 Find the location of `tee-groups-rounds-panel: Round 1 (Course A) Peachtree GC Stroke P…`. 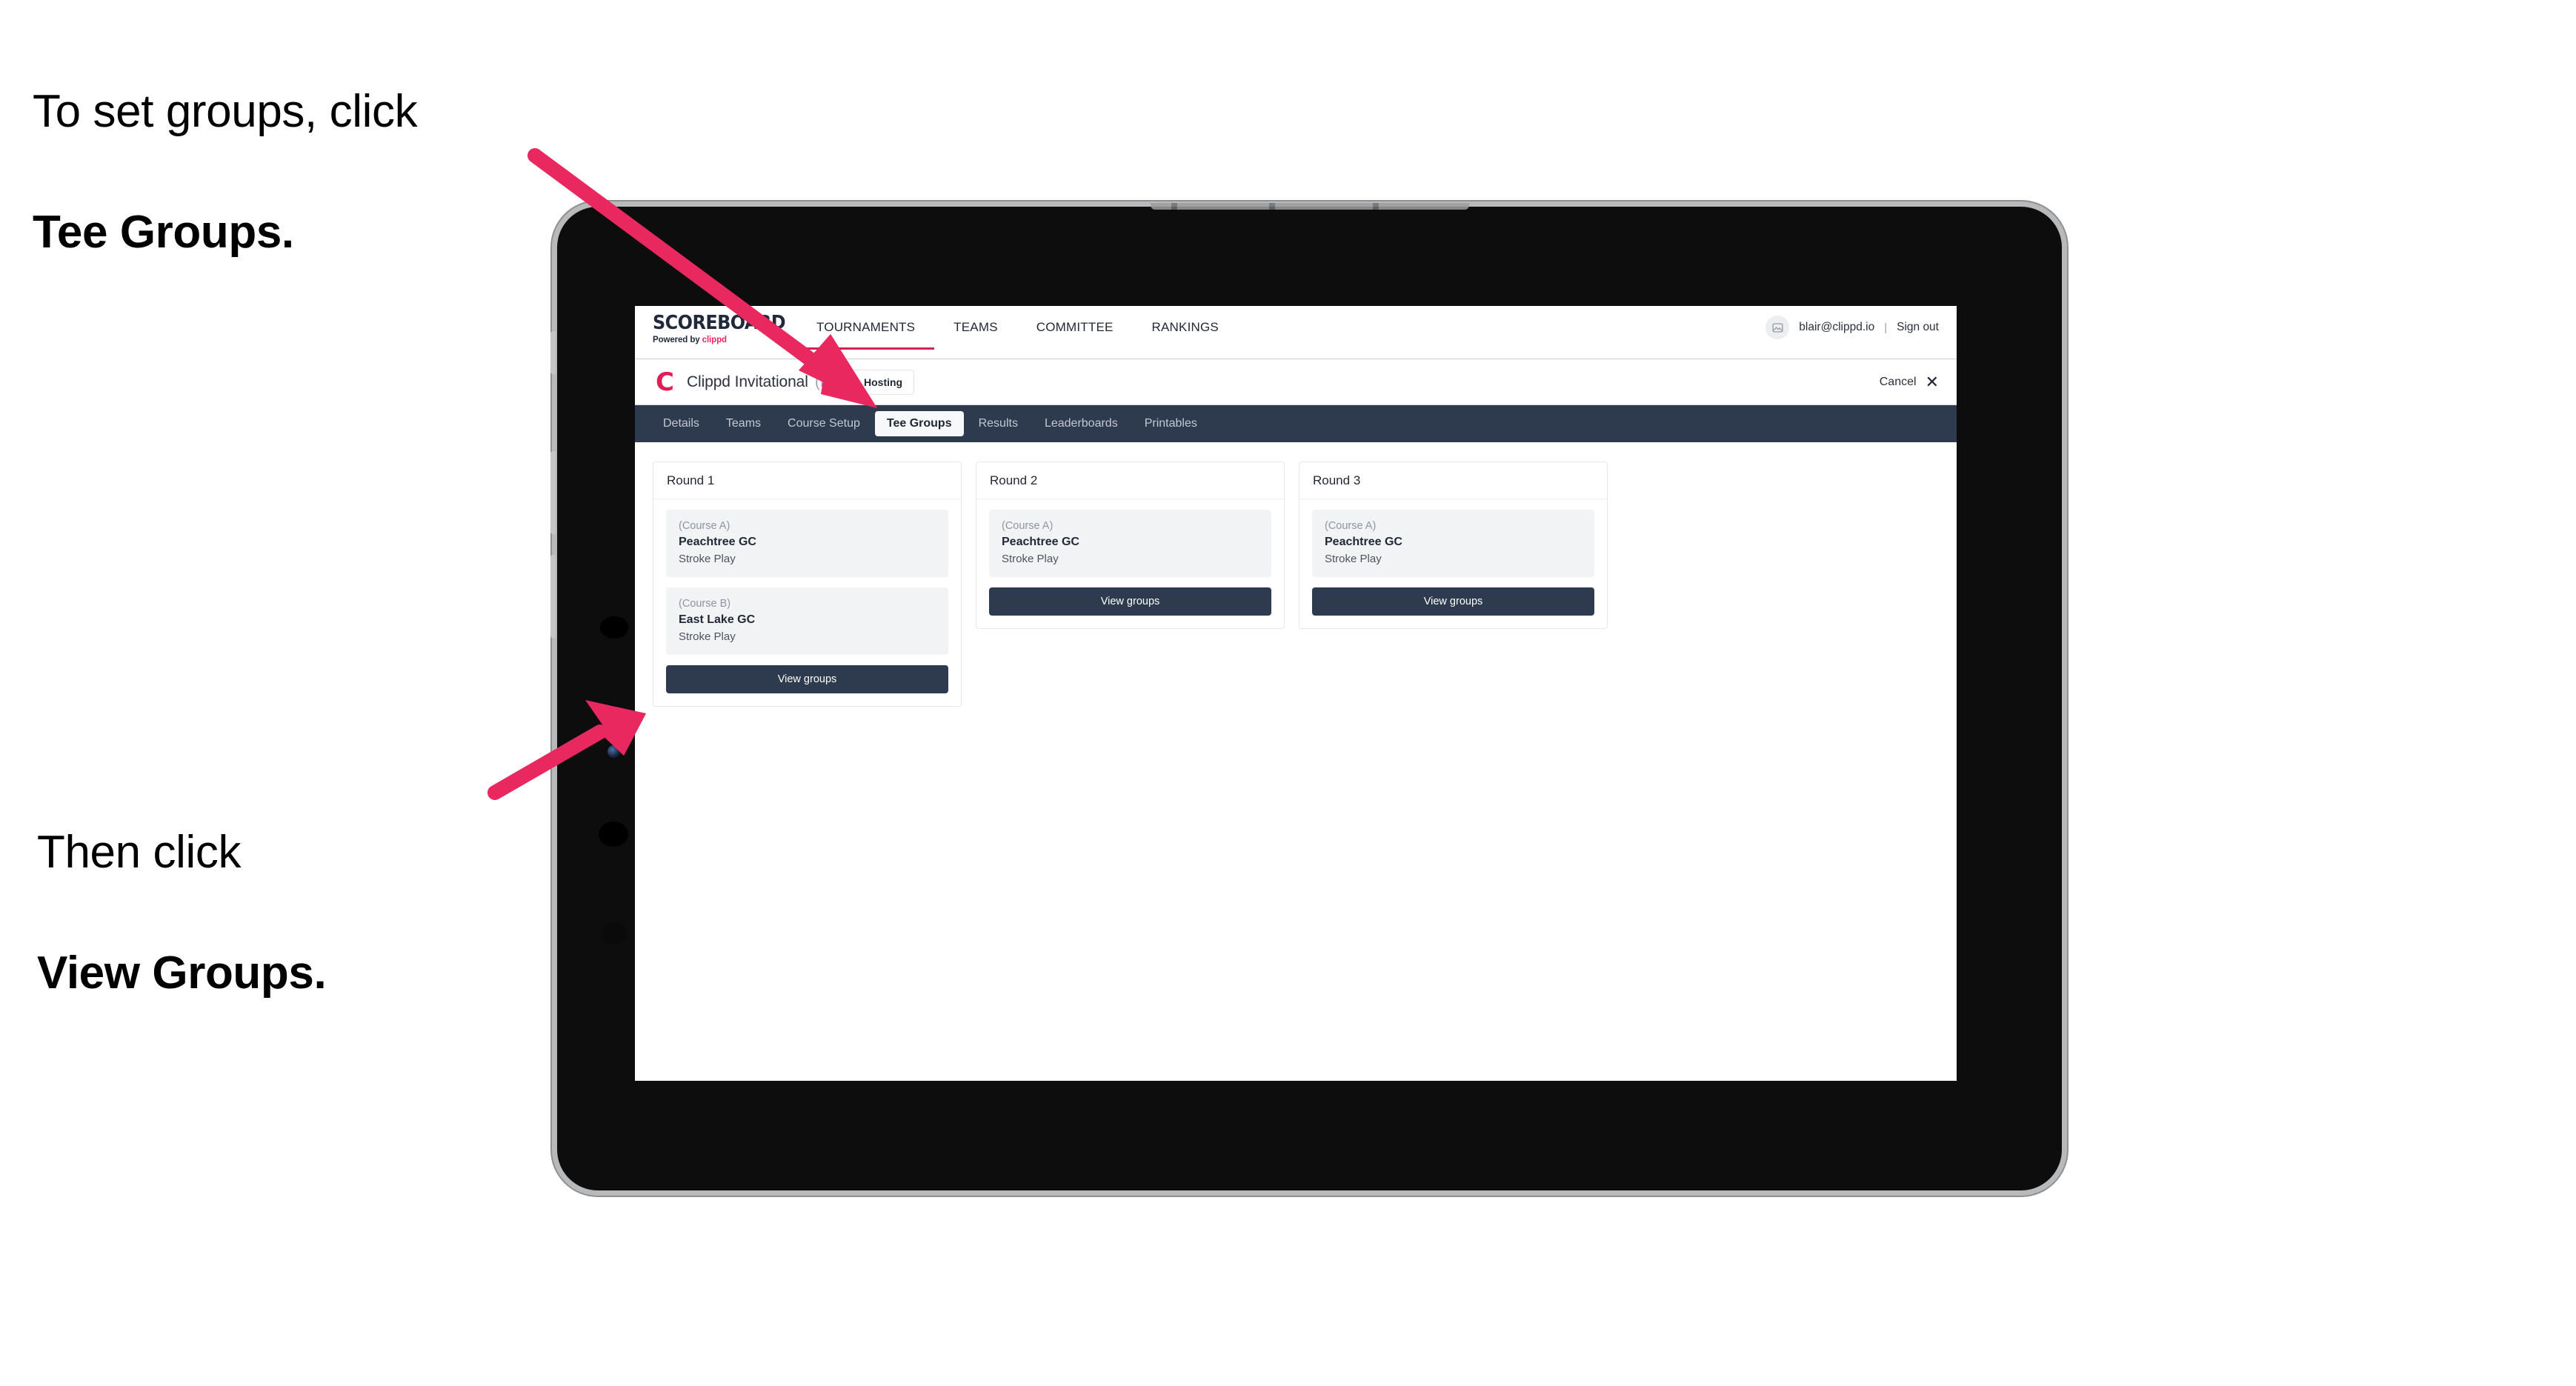

tee-groups-rounds-panel: Round 1 (Course A) Peachtree GC Stroke P… is located at coordinates (1296, 574).